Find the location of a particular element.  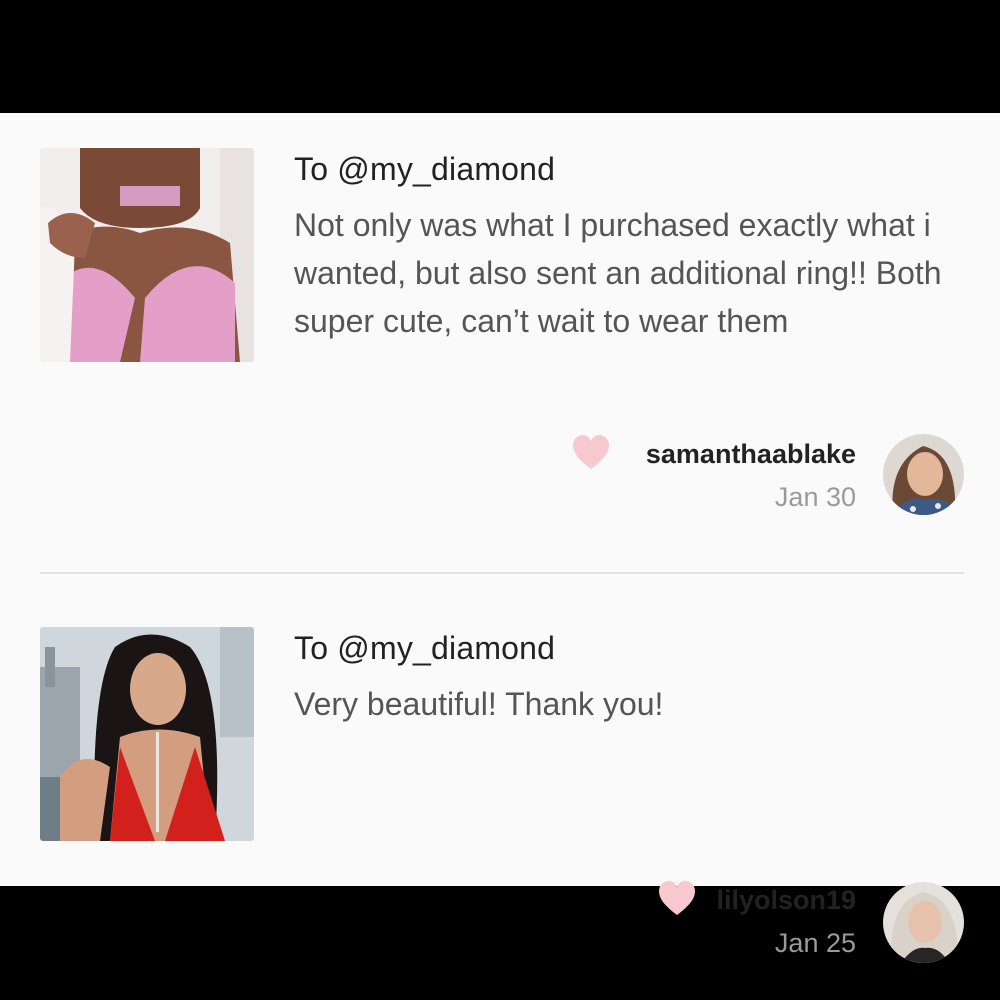

review-date: Jan 25 is located at coordinates (815, 943).